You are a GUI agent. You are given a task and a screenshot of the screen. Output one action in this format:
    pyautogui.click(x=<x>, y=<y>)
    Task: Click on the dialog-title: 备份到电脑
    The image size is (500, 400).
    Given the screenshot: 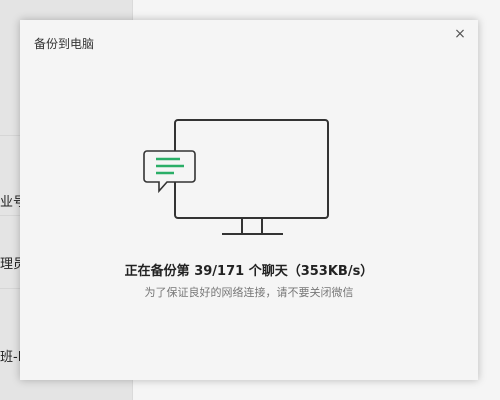 What is the action you would take?
    pyautogui.click(x=64, y=44)
    